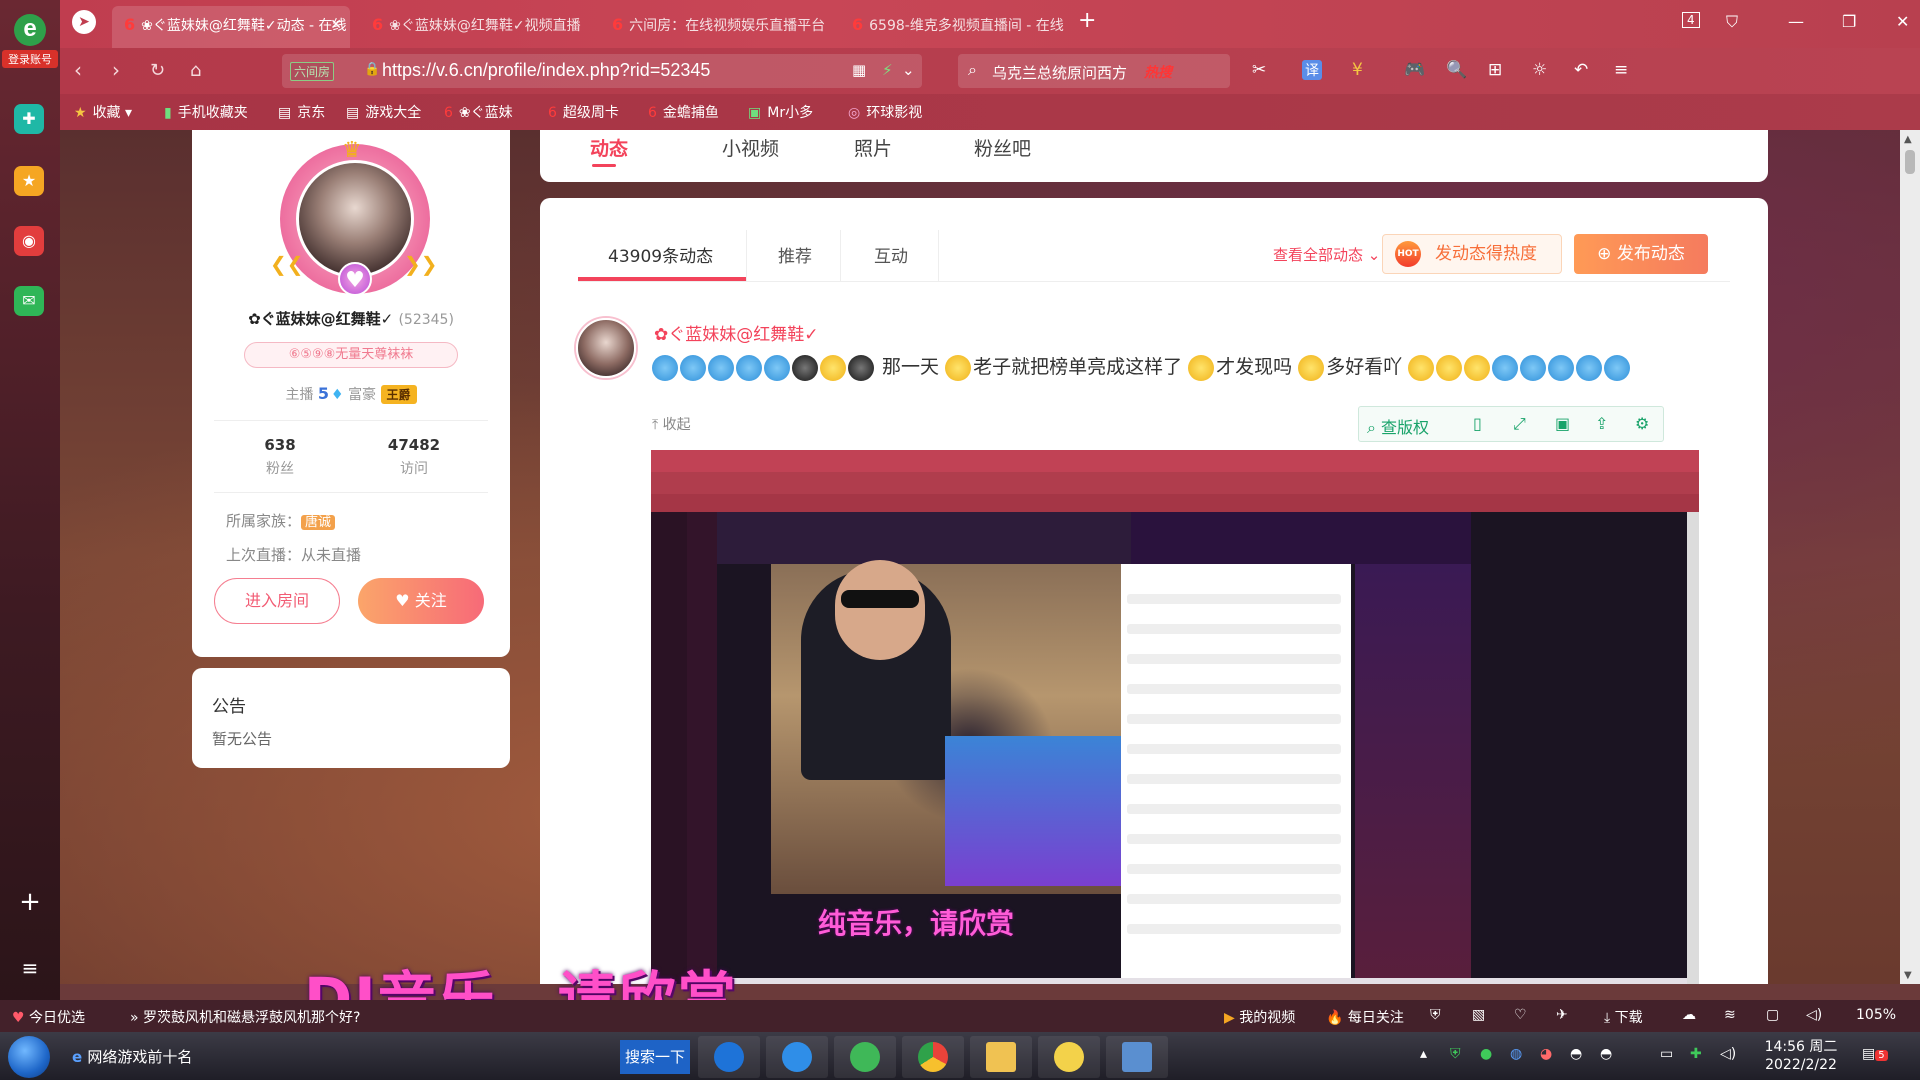  Describe the element at coordinates (1435, 1015) in the screenshot. I see `shield-icon: ⛨` at that location.